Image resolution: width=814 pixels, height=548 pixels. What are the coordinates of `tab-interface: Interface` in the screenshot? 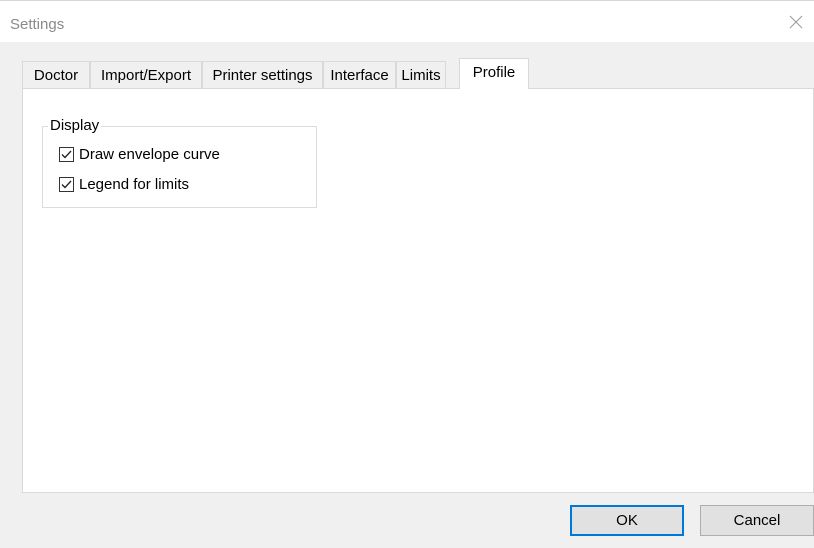 It's located at (359, 74).